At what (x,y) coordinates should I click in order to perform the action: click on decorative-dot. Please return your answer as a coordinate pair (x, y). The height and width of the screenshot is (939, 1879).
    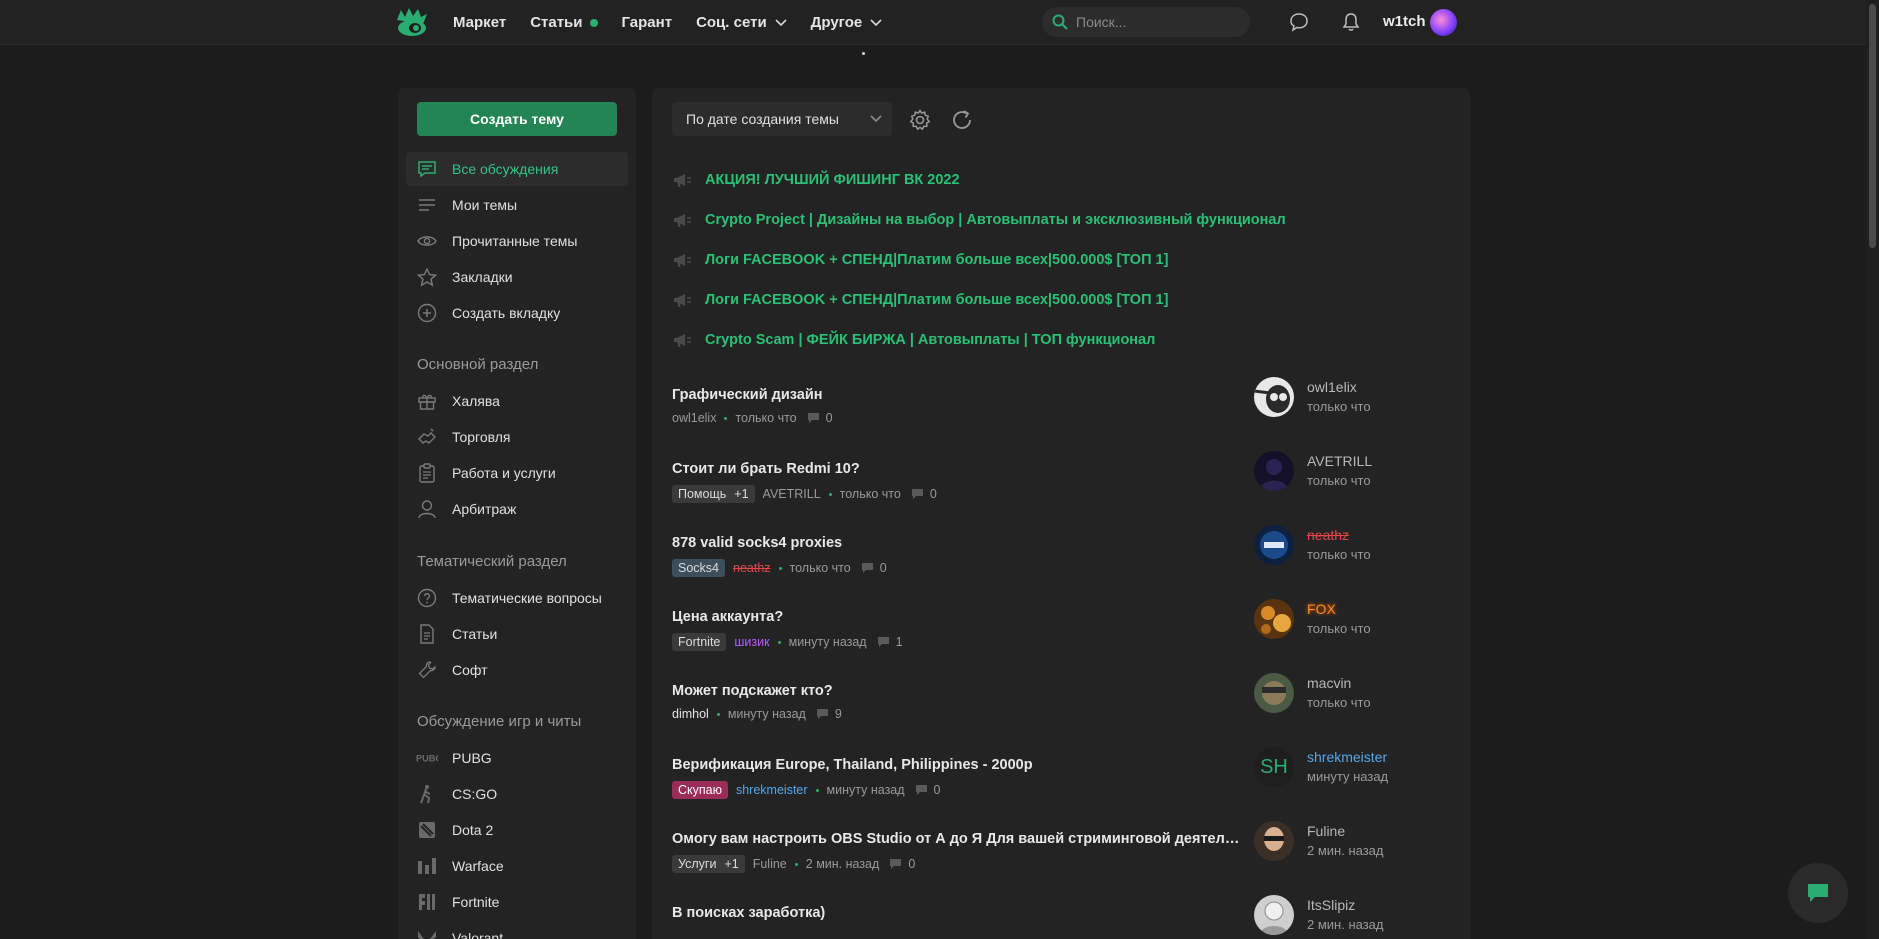
    Looking at the image, I should click on (863, 53).